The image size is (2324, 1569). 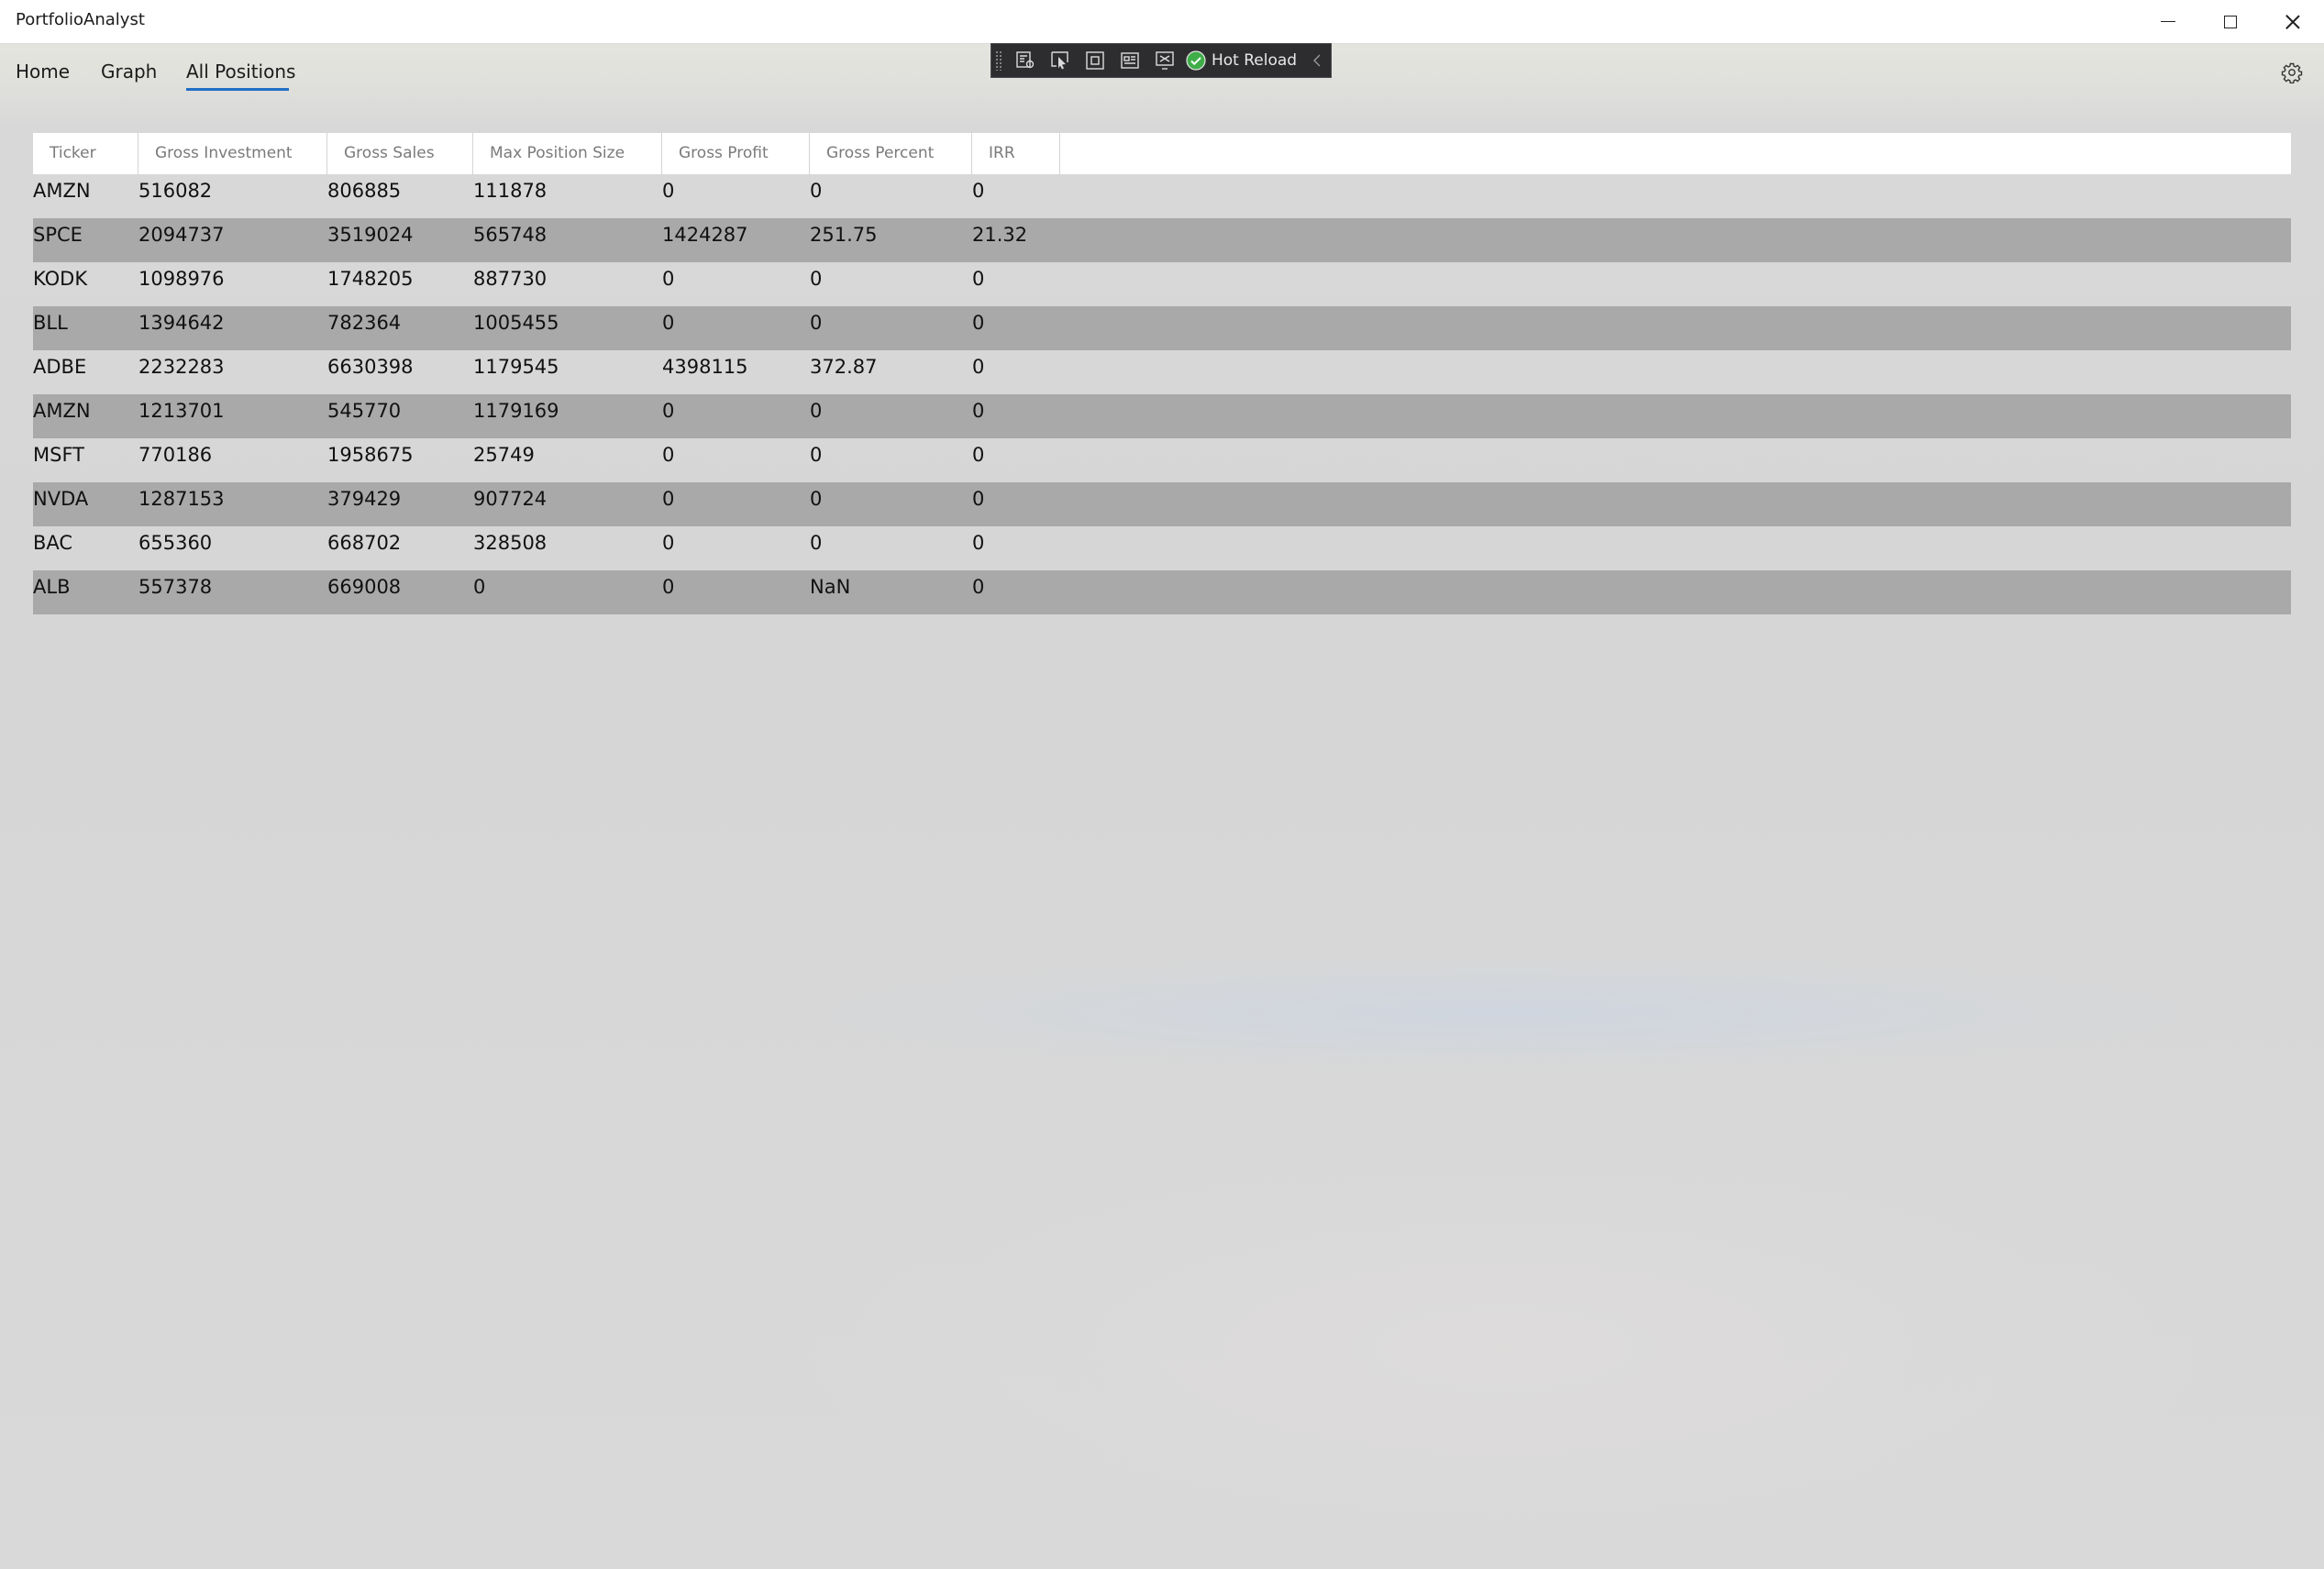 What do you see at coordinates (240, 72) in the screenshot?
I see `nav-item-all-positions: All Positions` at bounding box center [240, 72].